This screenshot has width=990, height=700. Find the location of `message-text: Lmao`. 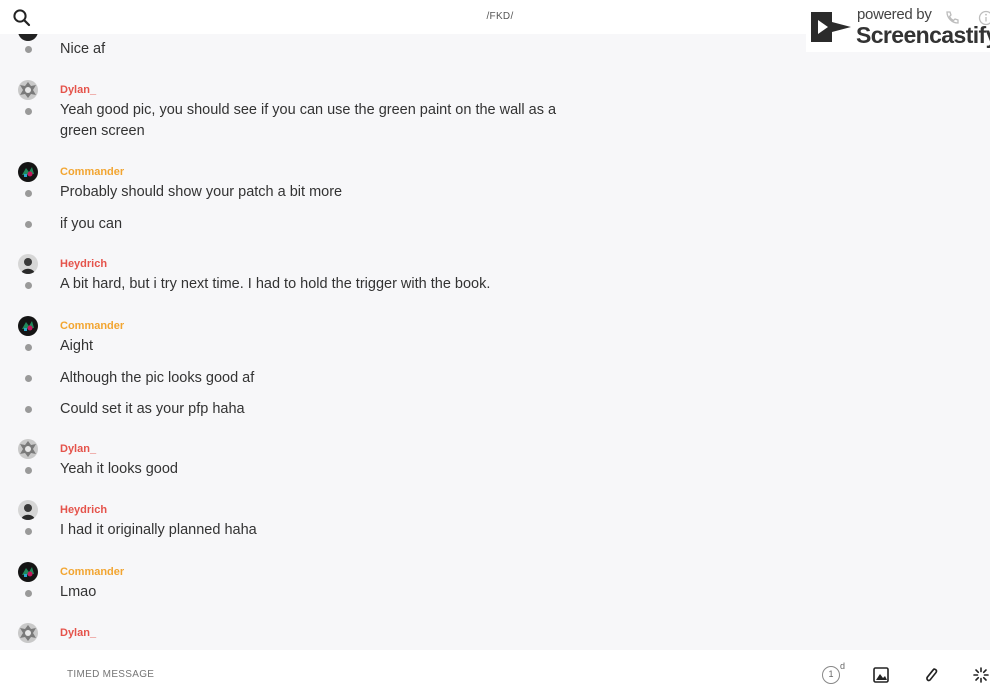

message-text: Lmao is located at coordinates (78, 592).